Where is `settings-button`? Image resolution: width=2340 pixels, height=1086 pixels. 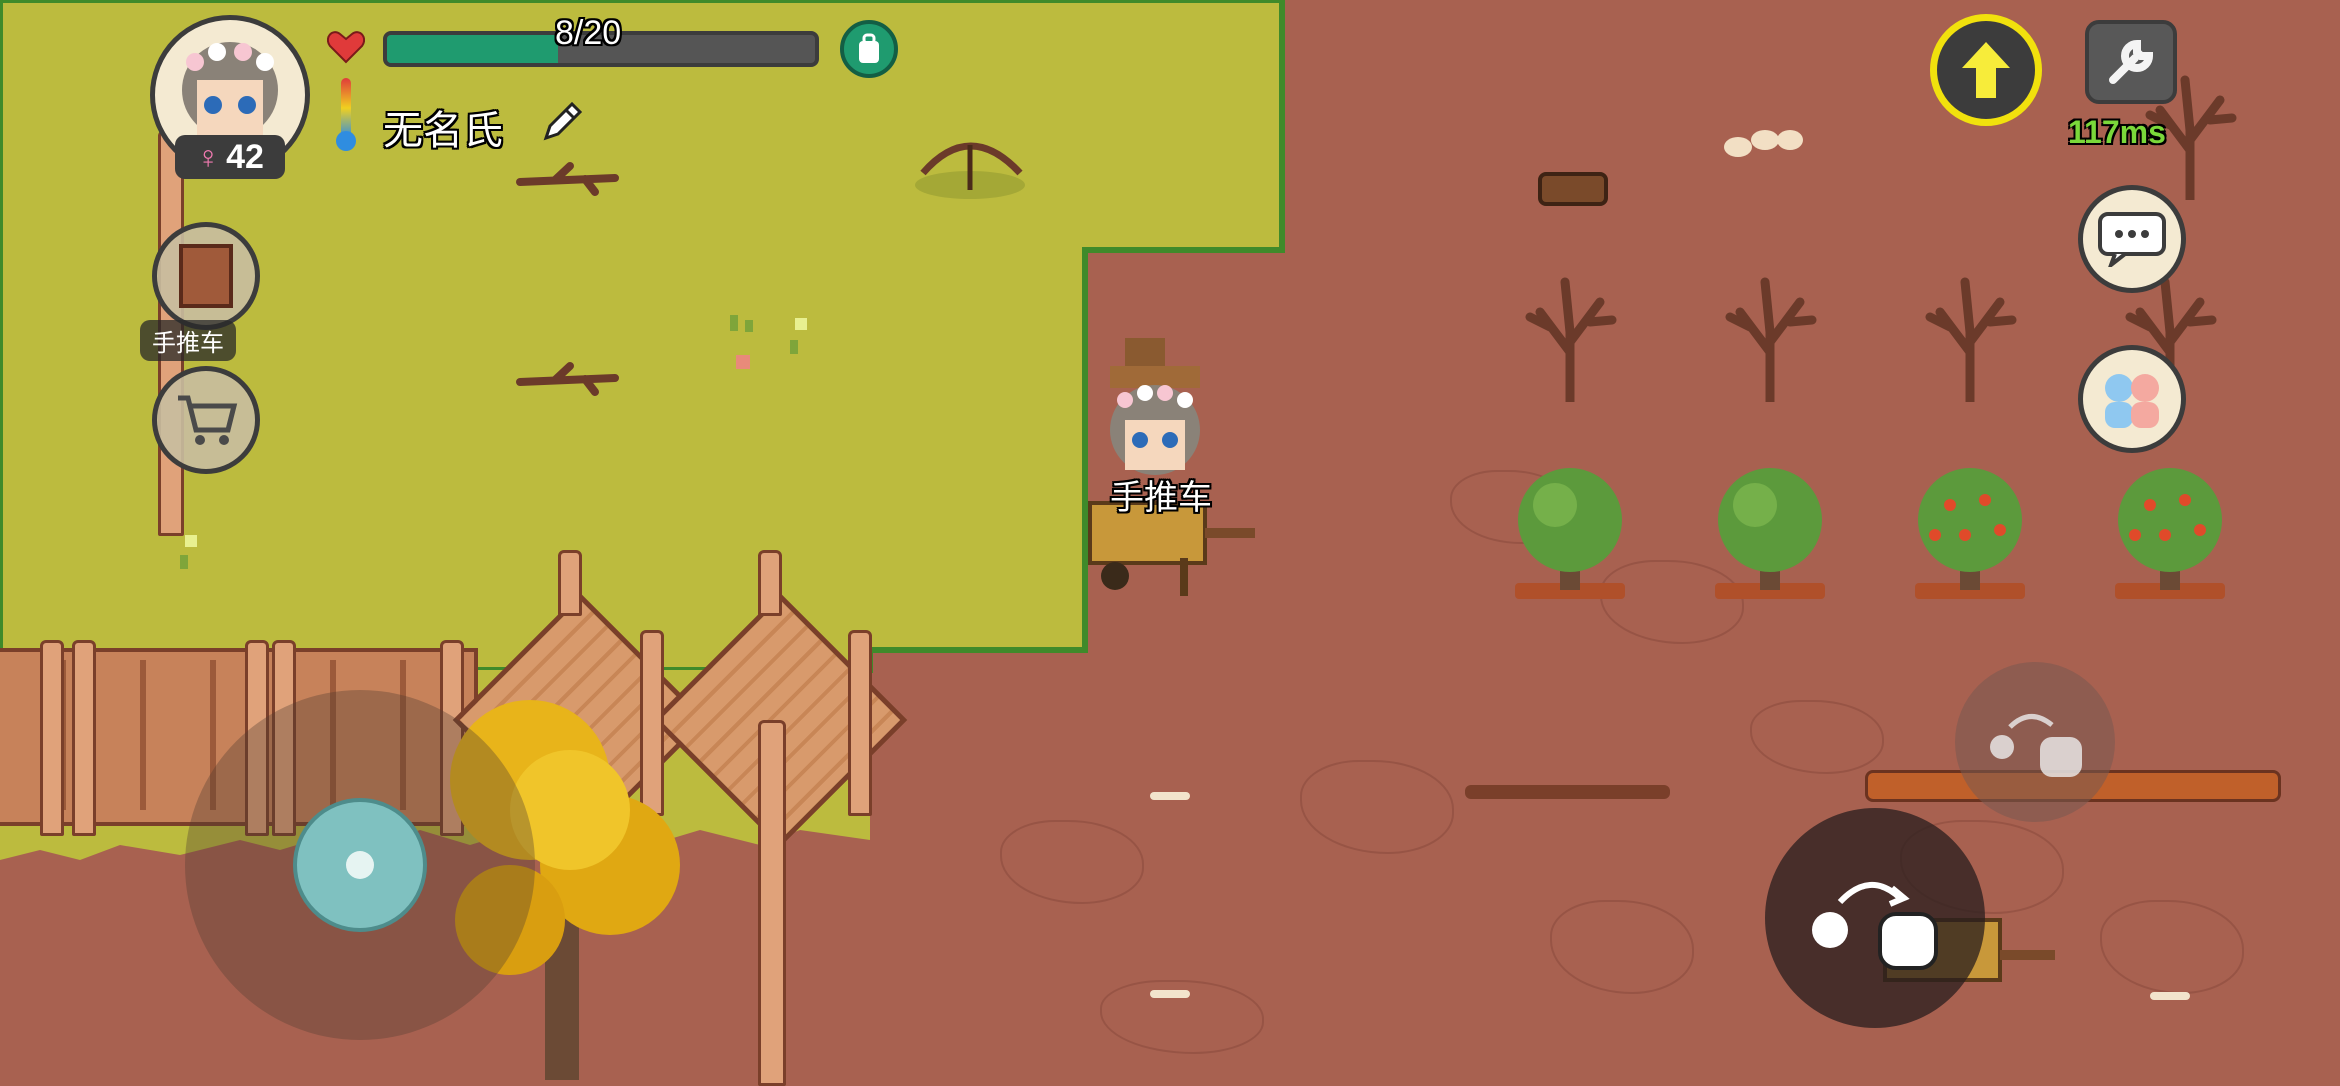
settings-button is located at coordinates (2131, 62).